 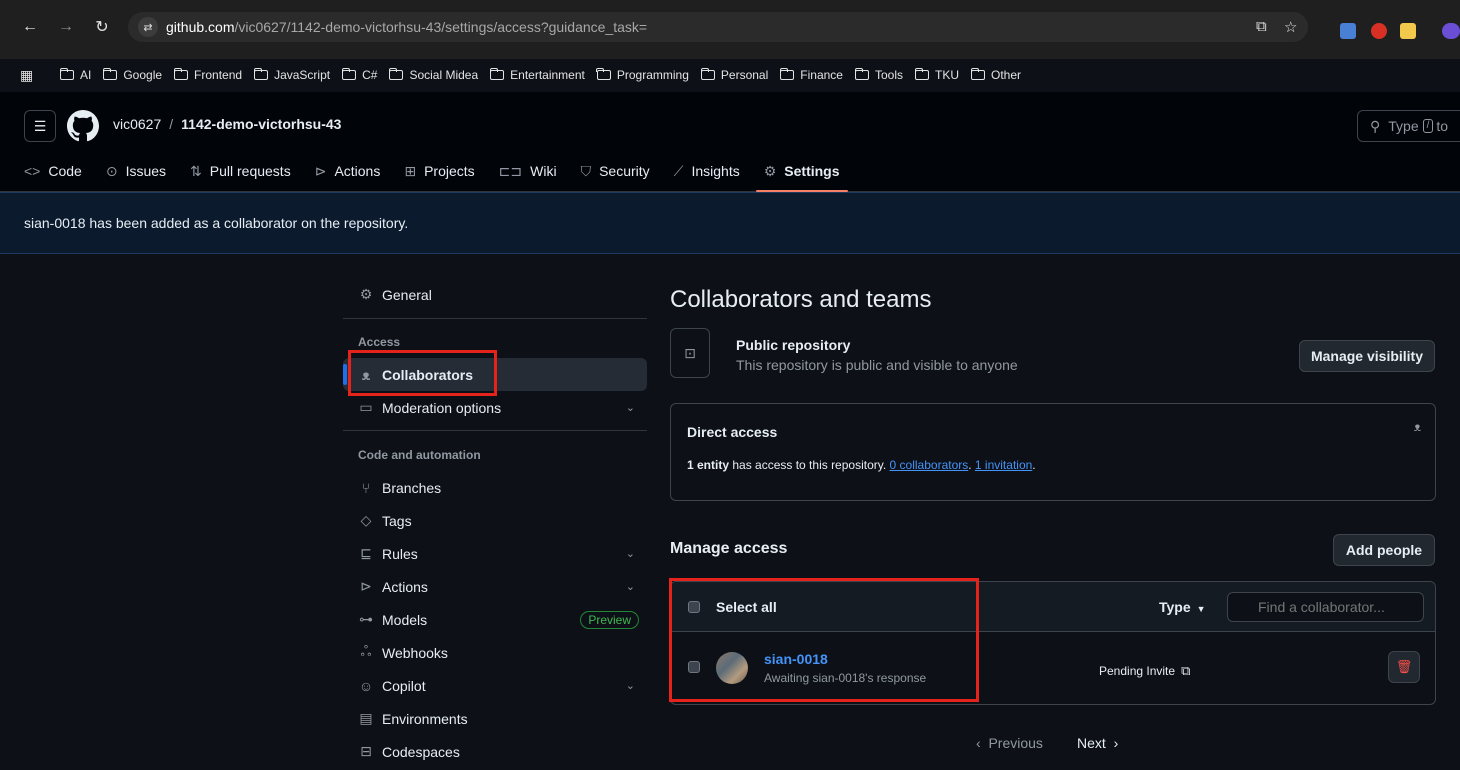 What do you see at coordinates (1404, 667) in the screenshot?
I see `remove-collaborator-button: 🗑︎` at bounding box center [1404, 667].